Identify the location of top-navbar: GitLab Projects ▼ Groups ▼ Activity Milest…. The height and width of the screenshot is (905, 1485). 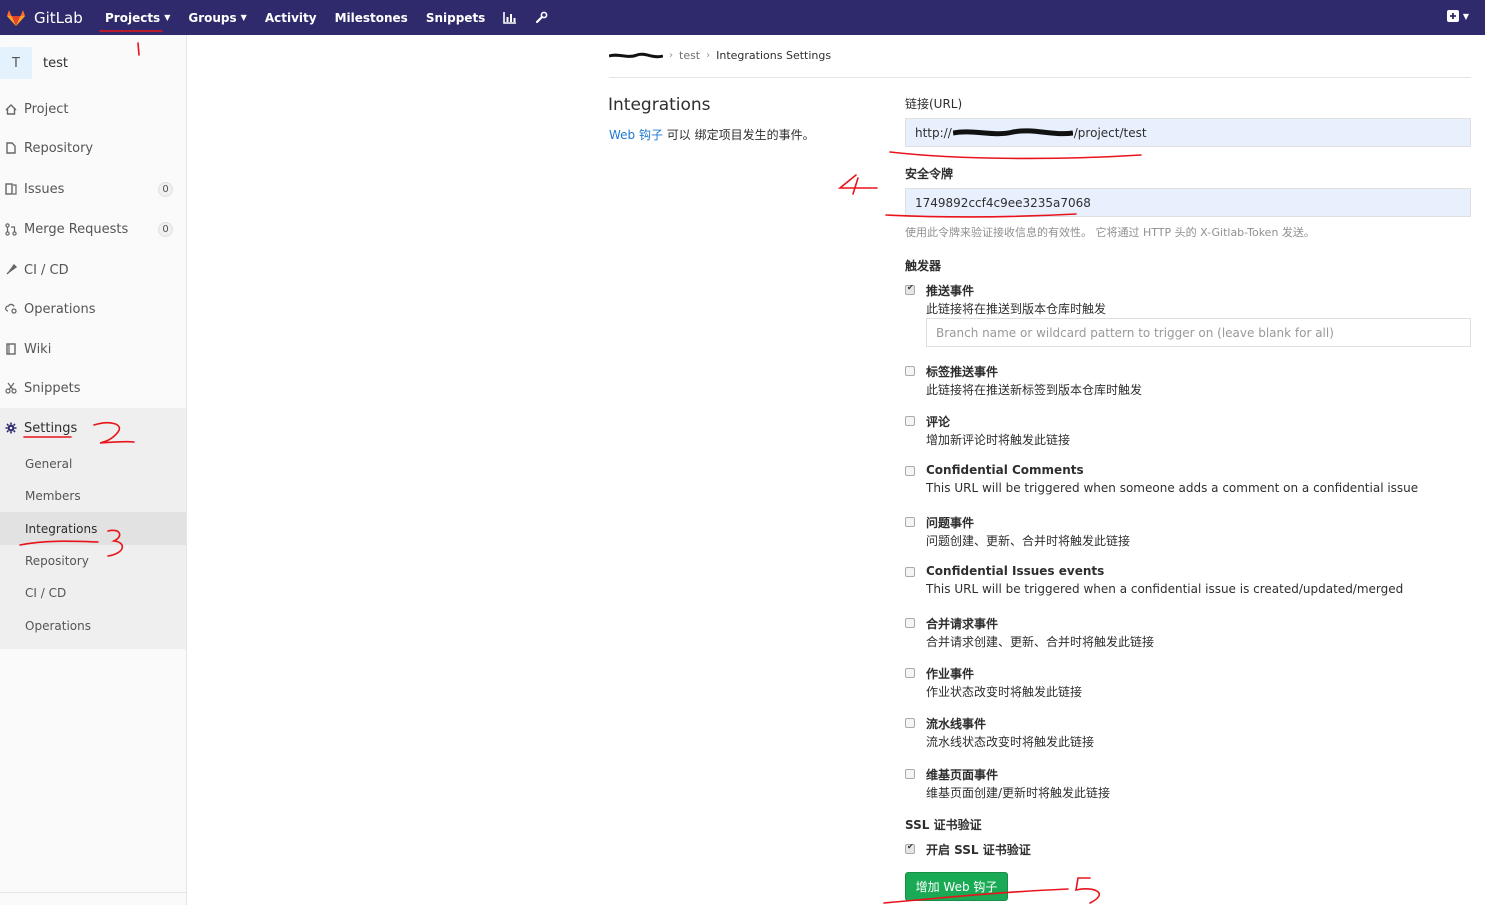
(742, 17).